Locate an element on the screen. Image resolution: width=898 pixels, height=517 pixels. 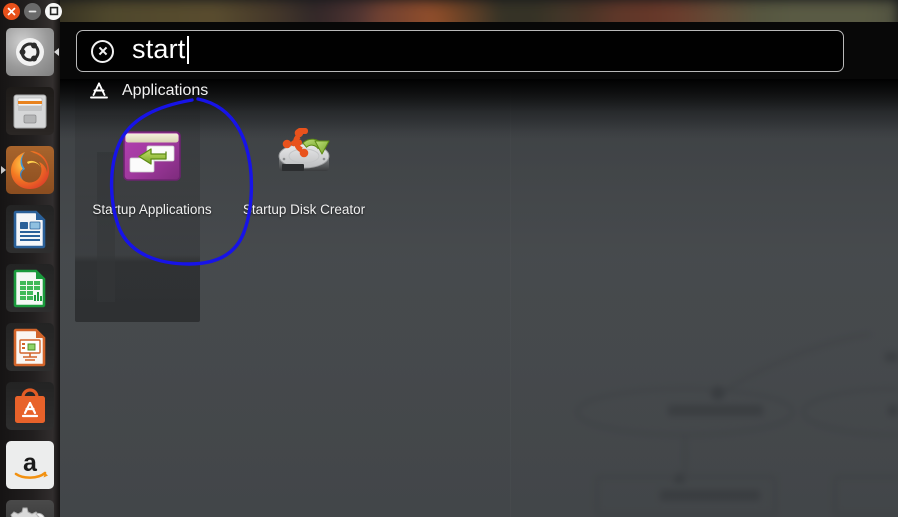
libreoffice-impress-icon is located at coordinates (30, 346).